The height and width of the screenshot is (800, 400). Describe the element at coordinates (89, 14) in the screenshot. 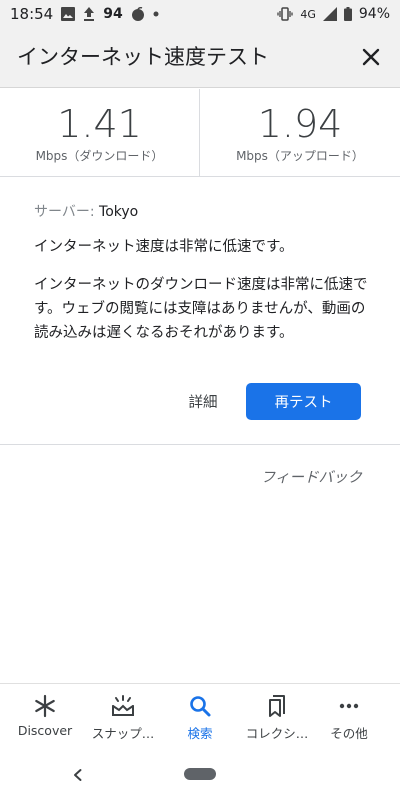

I see `upload-icon` at that location.